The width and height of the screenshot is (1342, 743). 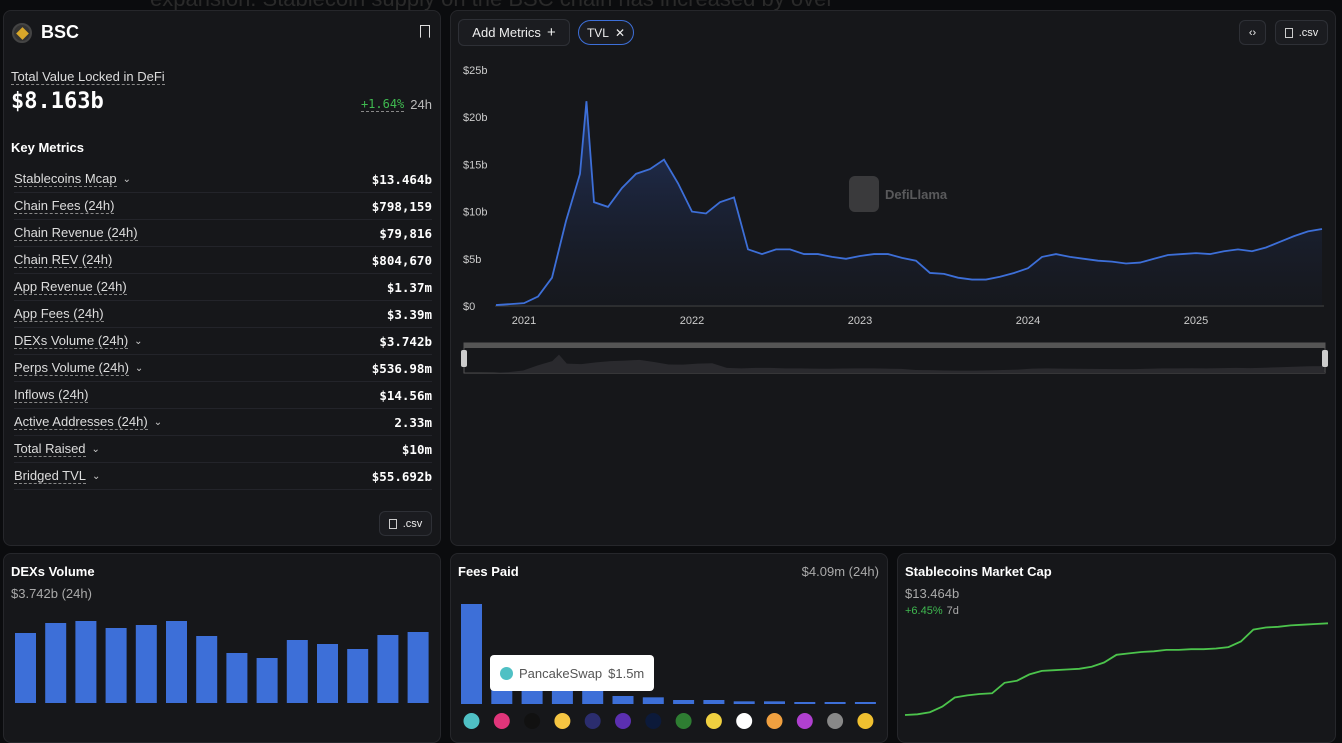 What do you see at coordinates (572, 673) in the screenshot?
I see `fees-tooltip: PancakeSwap $1.5m` at bounding box center [572, 673].